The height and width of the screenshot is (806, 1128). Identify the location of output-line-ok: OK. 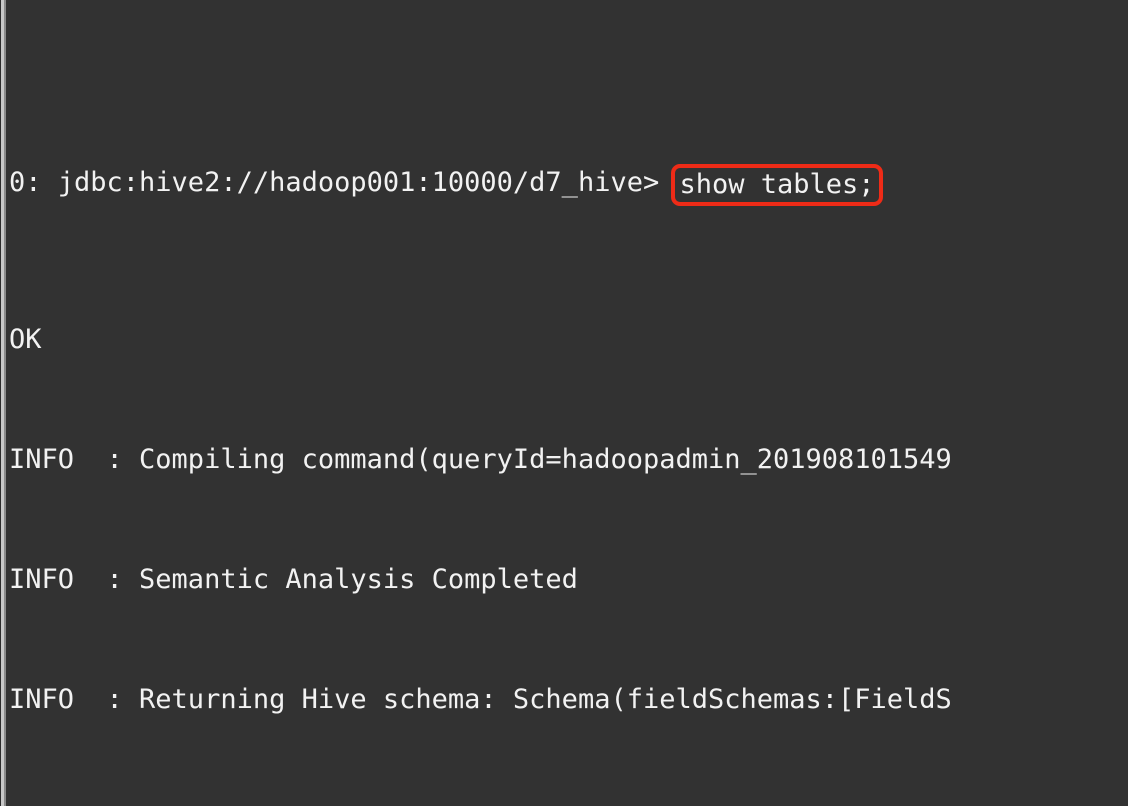
(25, 339).